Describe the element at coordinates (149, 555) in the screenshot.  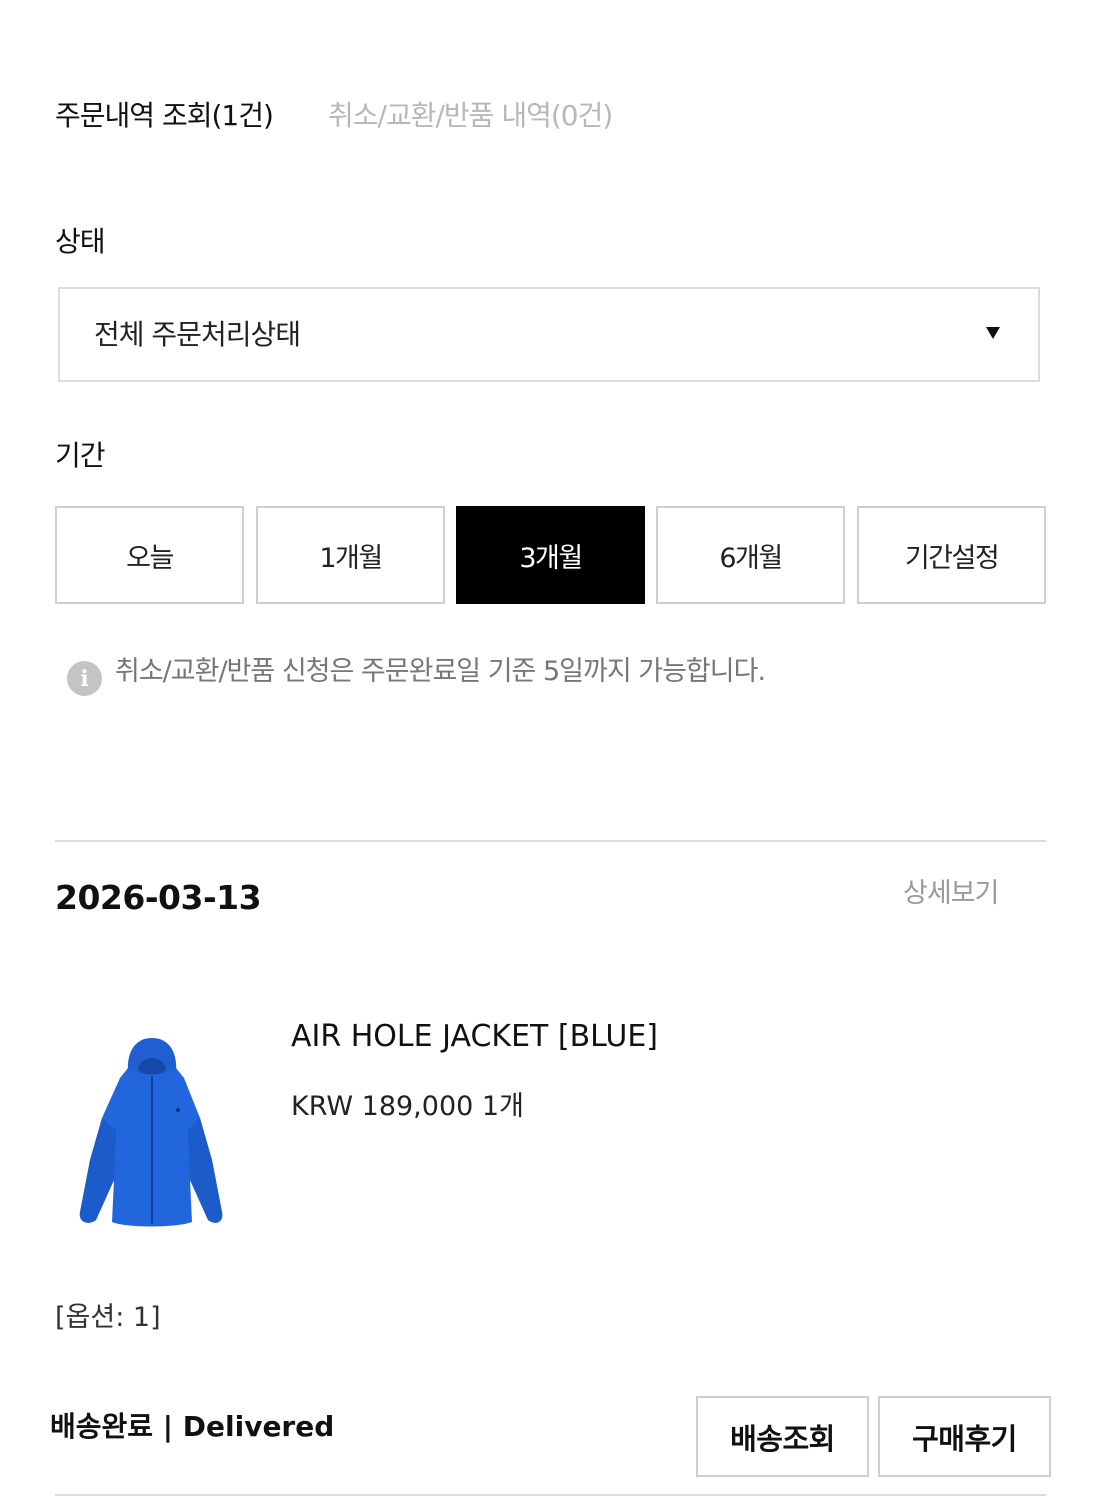
I see `period-button-today: 오늘` at that location.